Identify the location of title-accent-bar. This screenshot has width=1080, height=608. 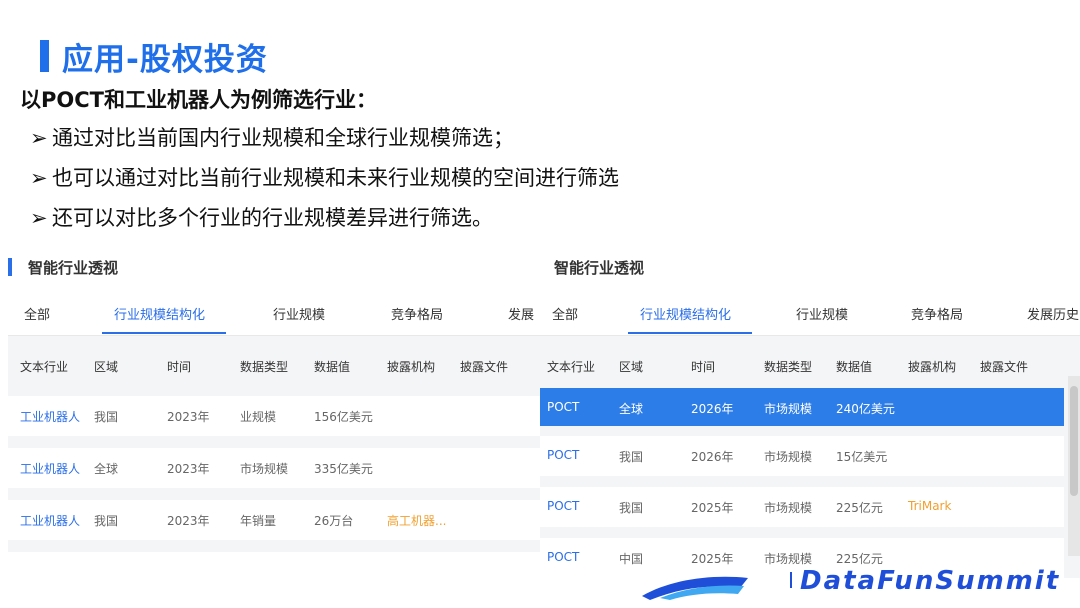
(44, 56).